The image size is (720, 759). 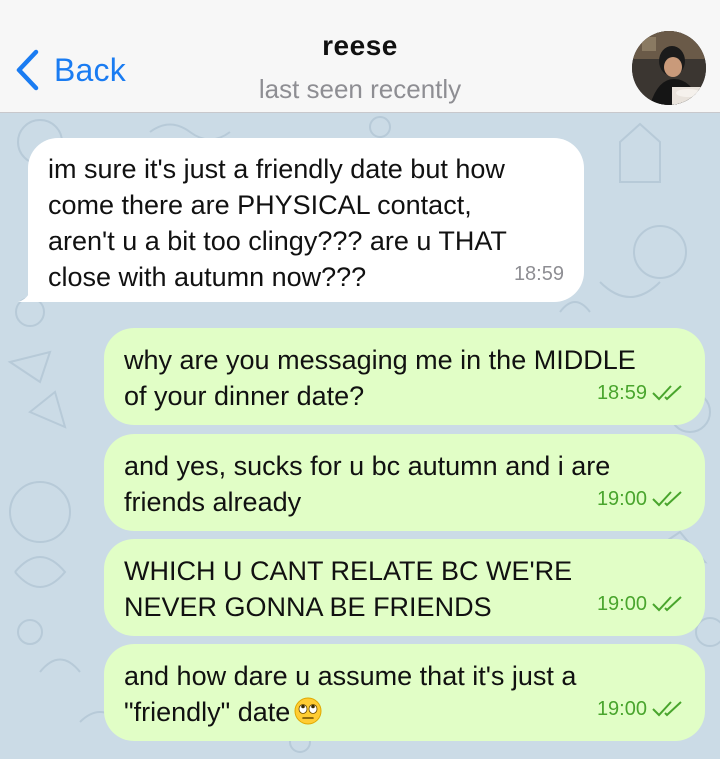 I want to click on back-button: Back, so click(x=70, y=70).